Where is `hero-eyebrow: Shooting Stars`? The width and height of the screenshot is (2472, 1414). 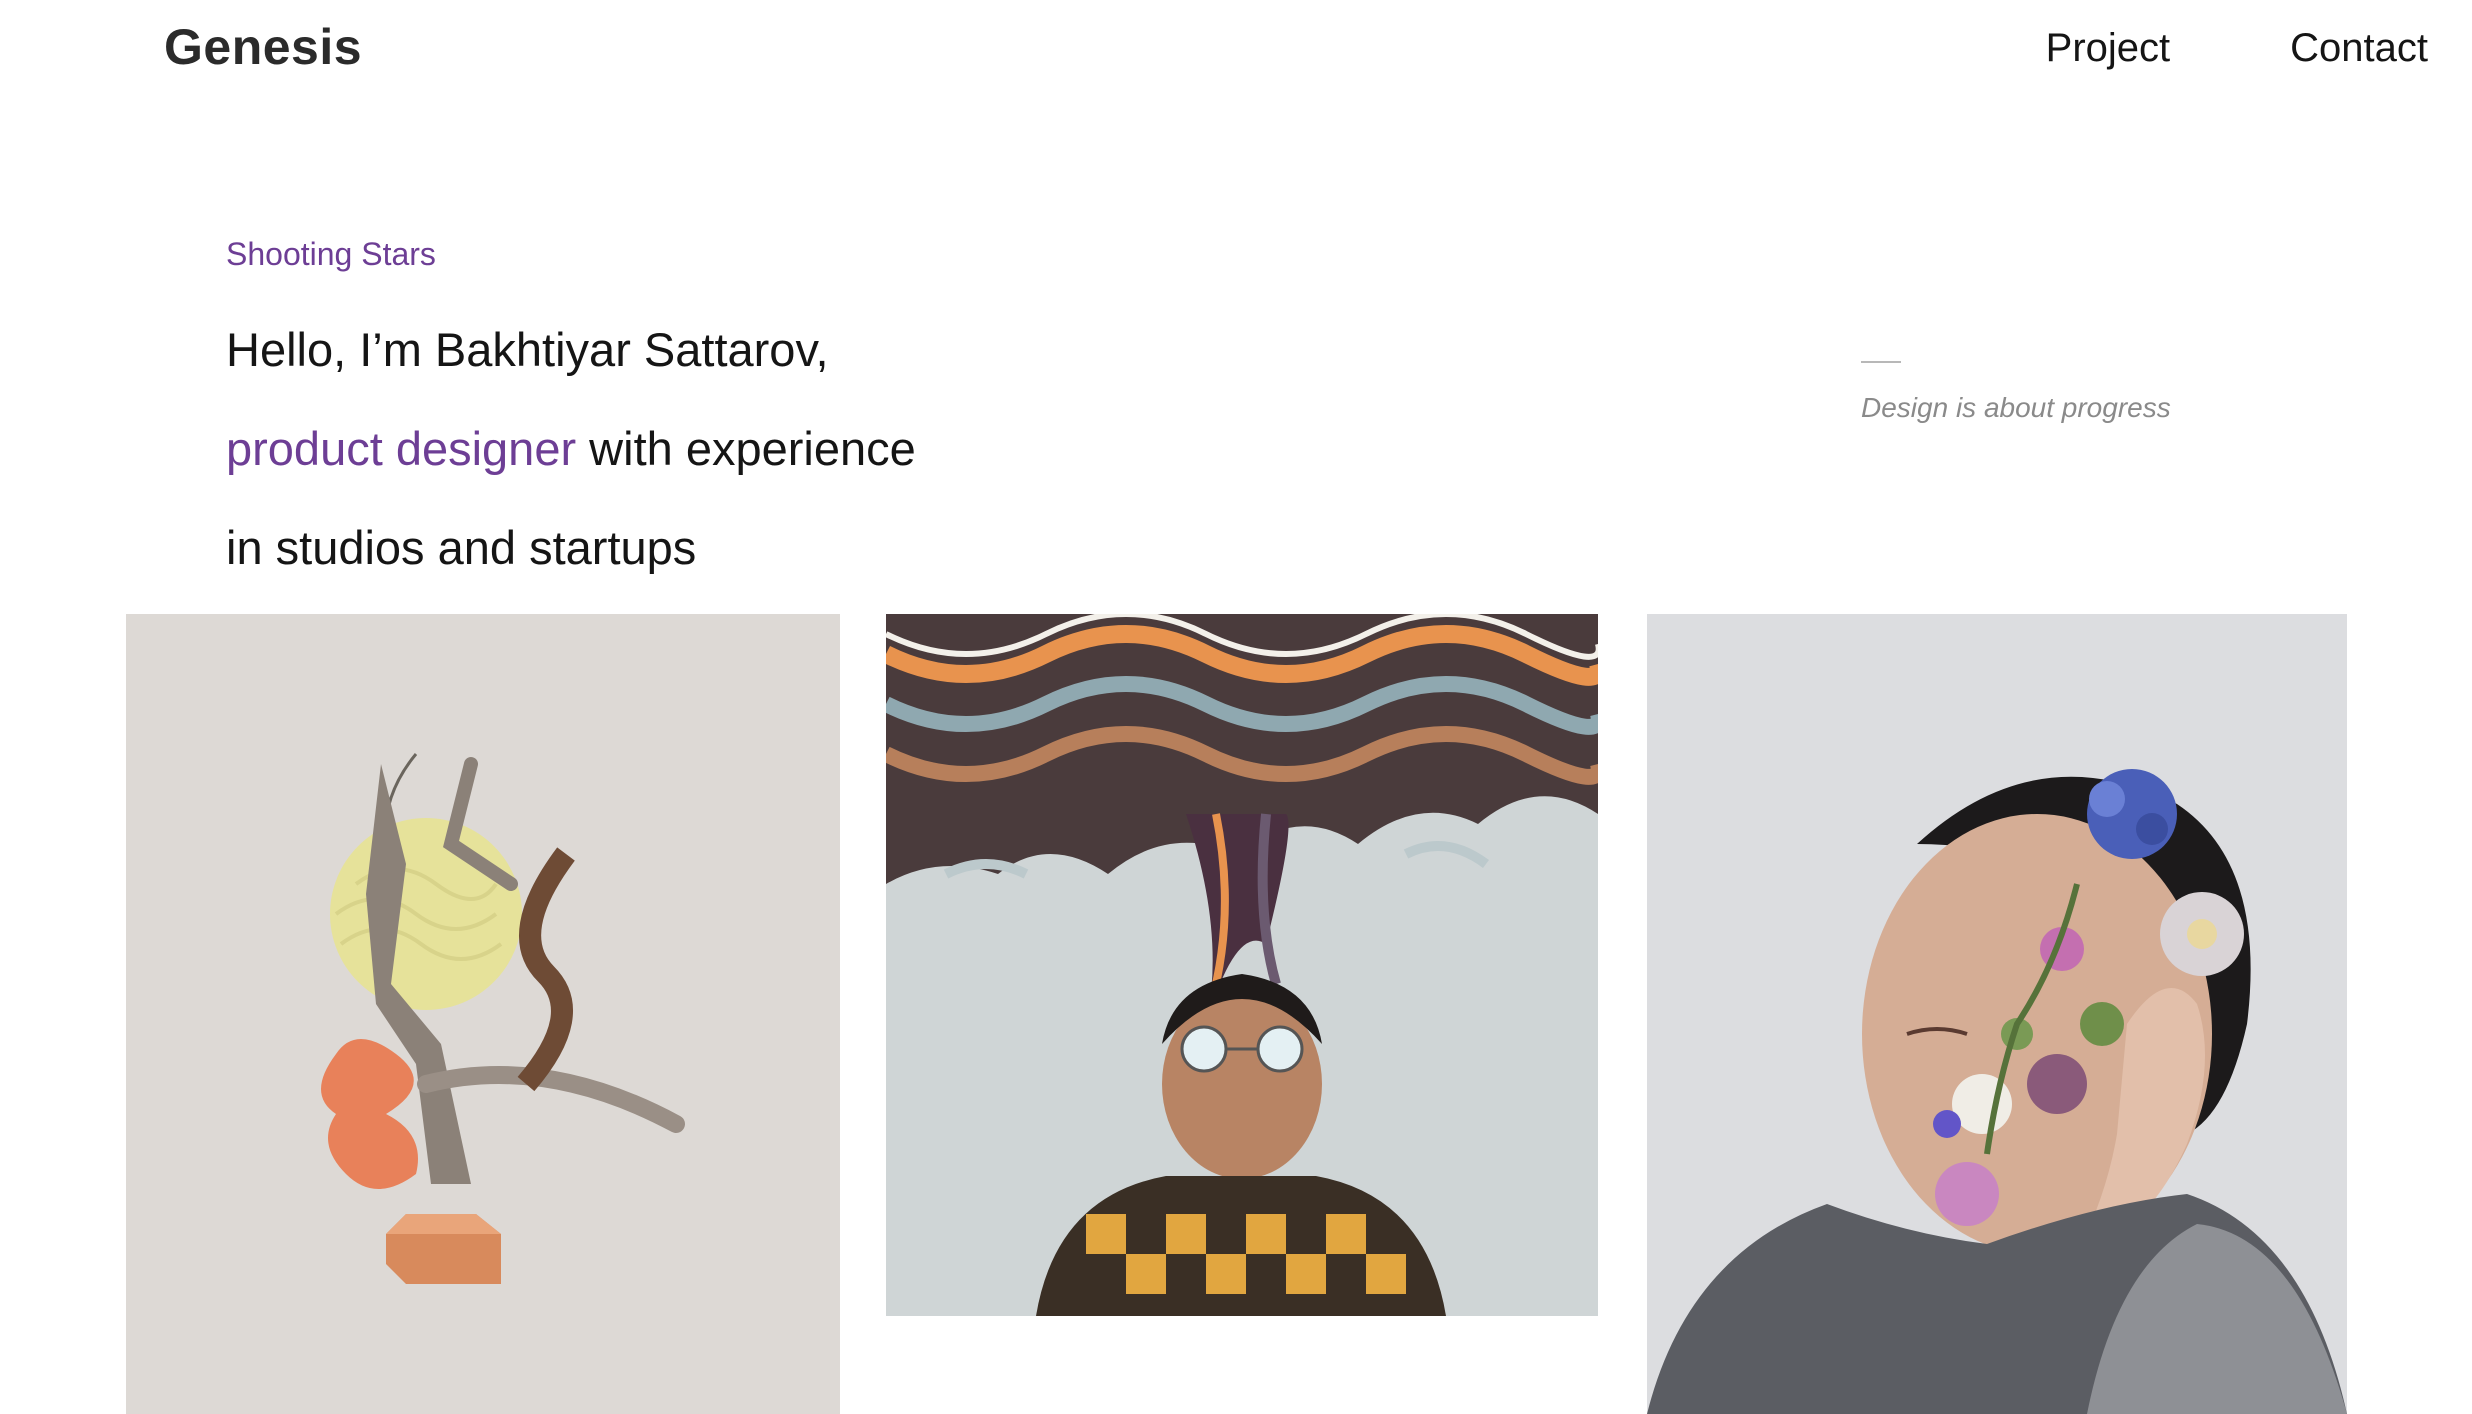 hero-eyebrow: Shooting Stars is located at coordinates (331, 254).